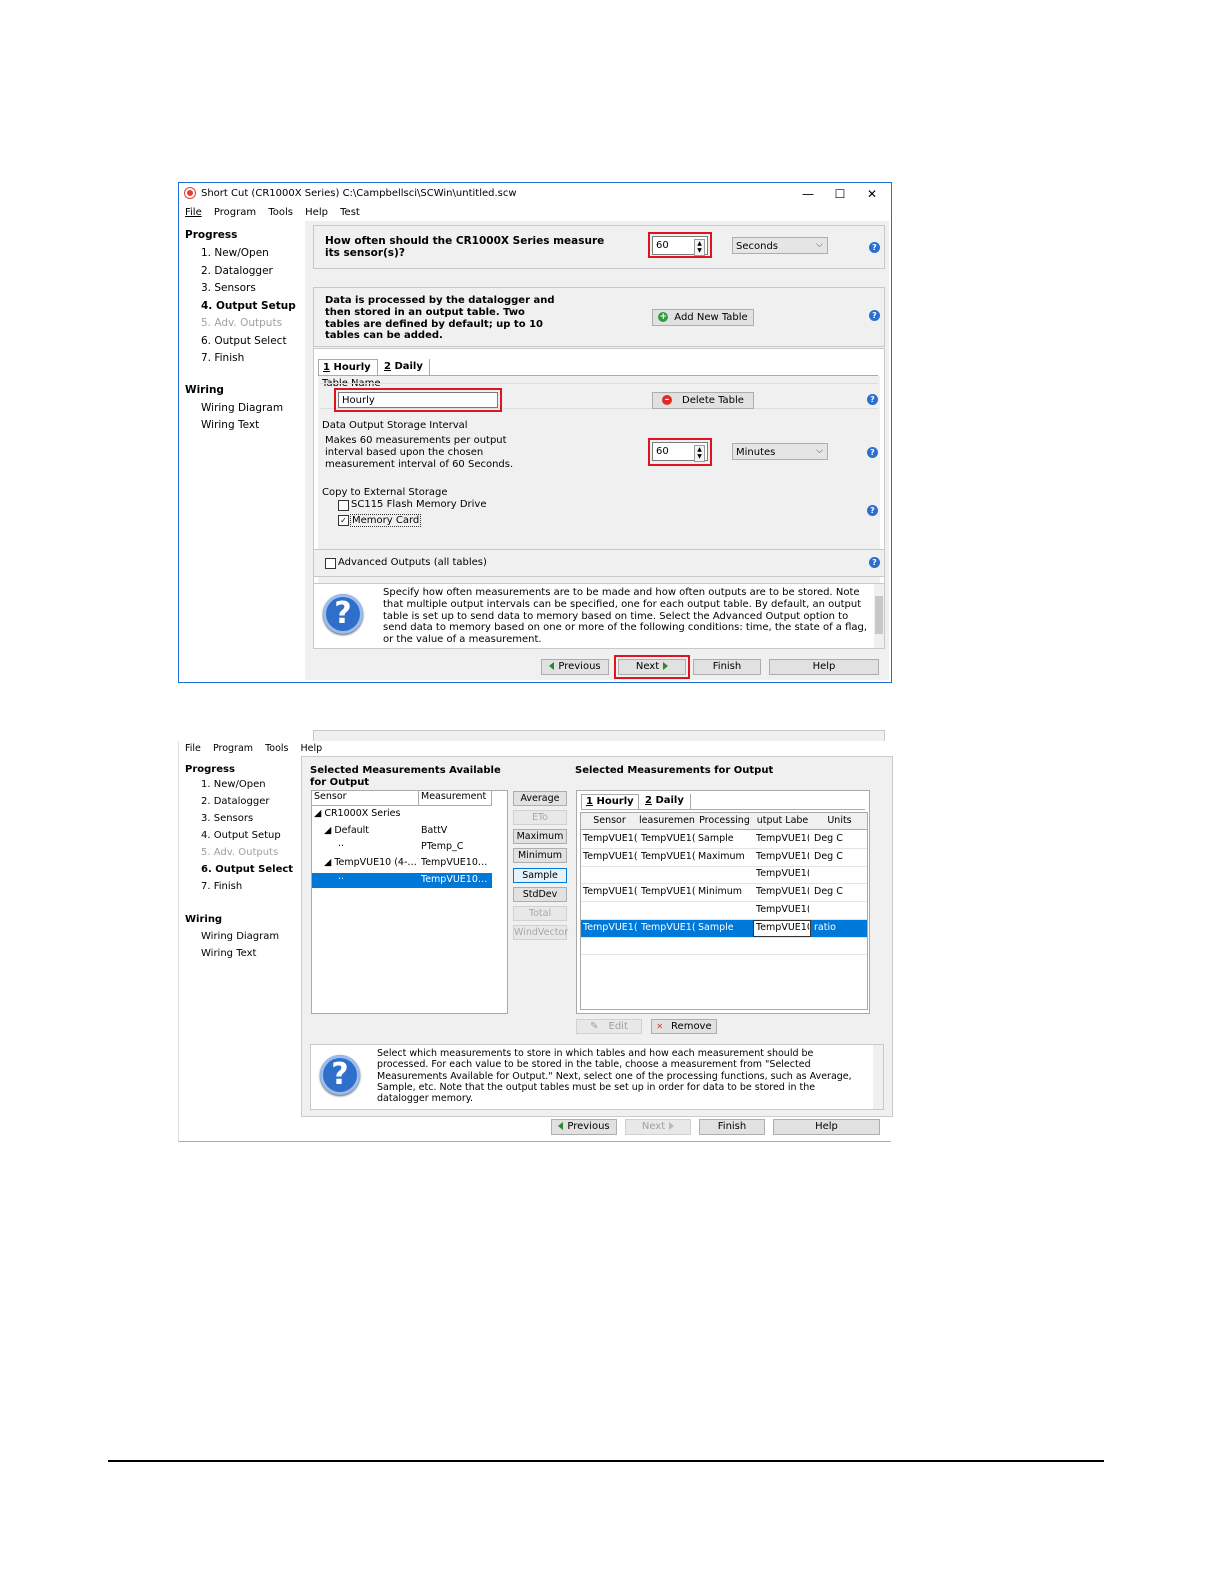 This screenshot has height=1585, width=1225. What do you see at coordinates (244, 274) in the screenshot?
I see `nav-item-datalogger: 2. Datalogger` at bounding box center [244, 274].